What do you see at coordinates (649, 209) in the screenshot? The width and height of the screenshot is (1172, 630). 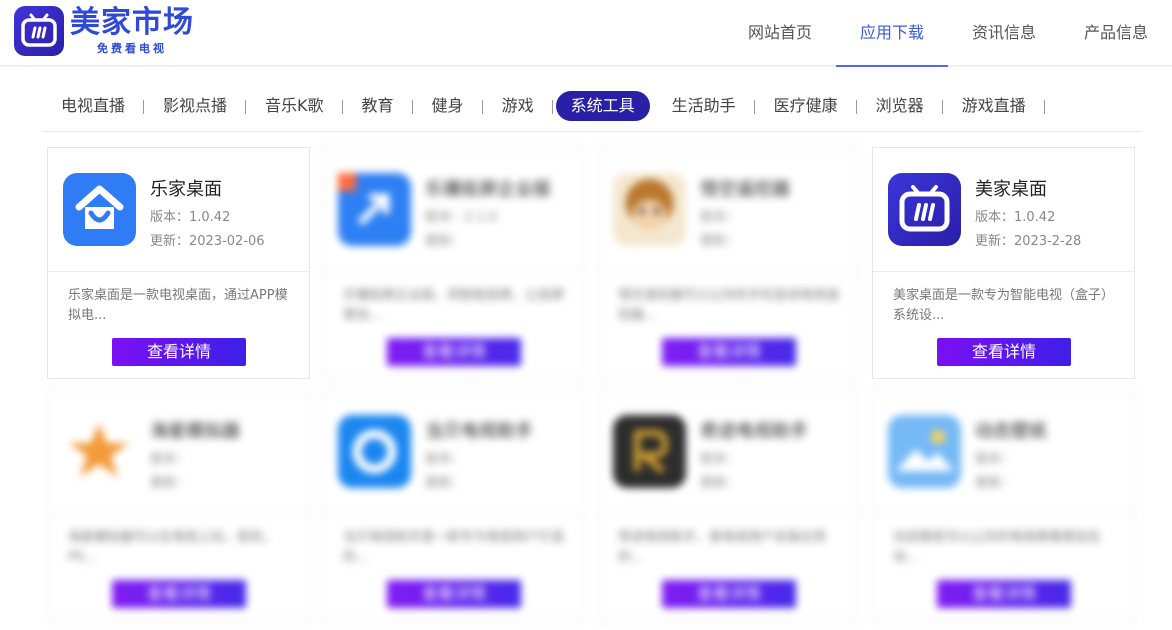 I see `monkey-icon` at bounding box center [649, 209].